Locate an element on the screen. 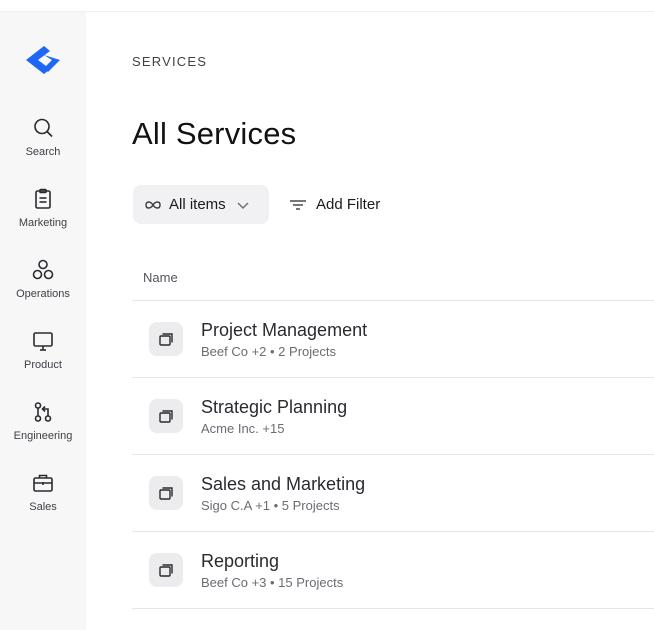  sidebar-item-engineering: Engineering is located at coordinates (43, 431).